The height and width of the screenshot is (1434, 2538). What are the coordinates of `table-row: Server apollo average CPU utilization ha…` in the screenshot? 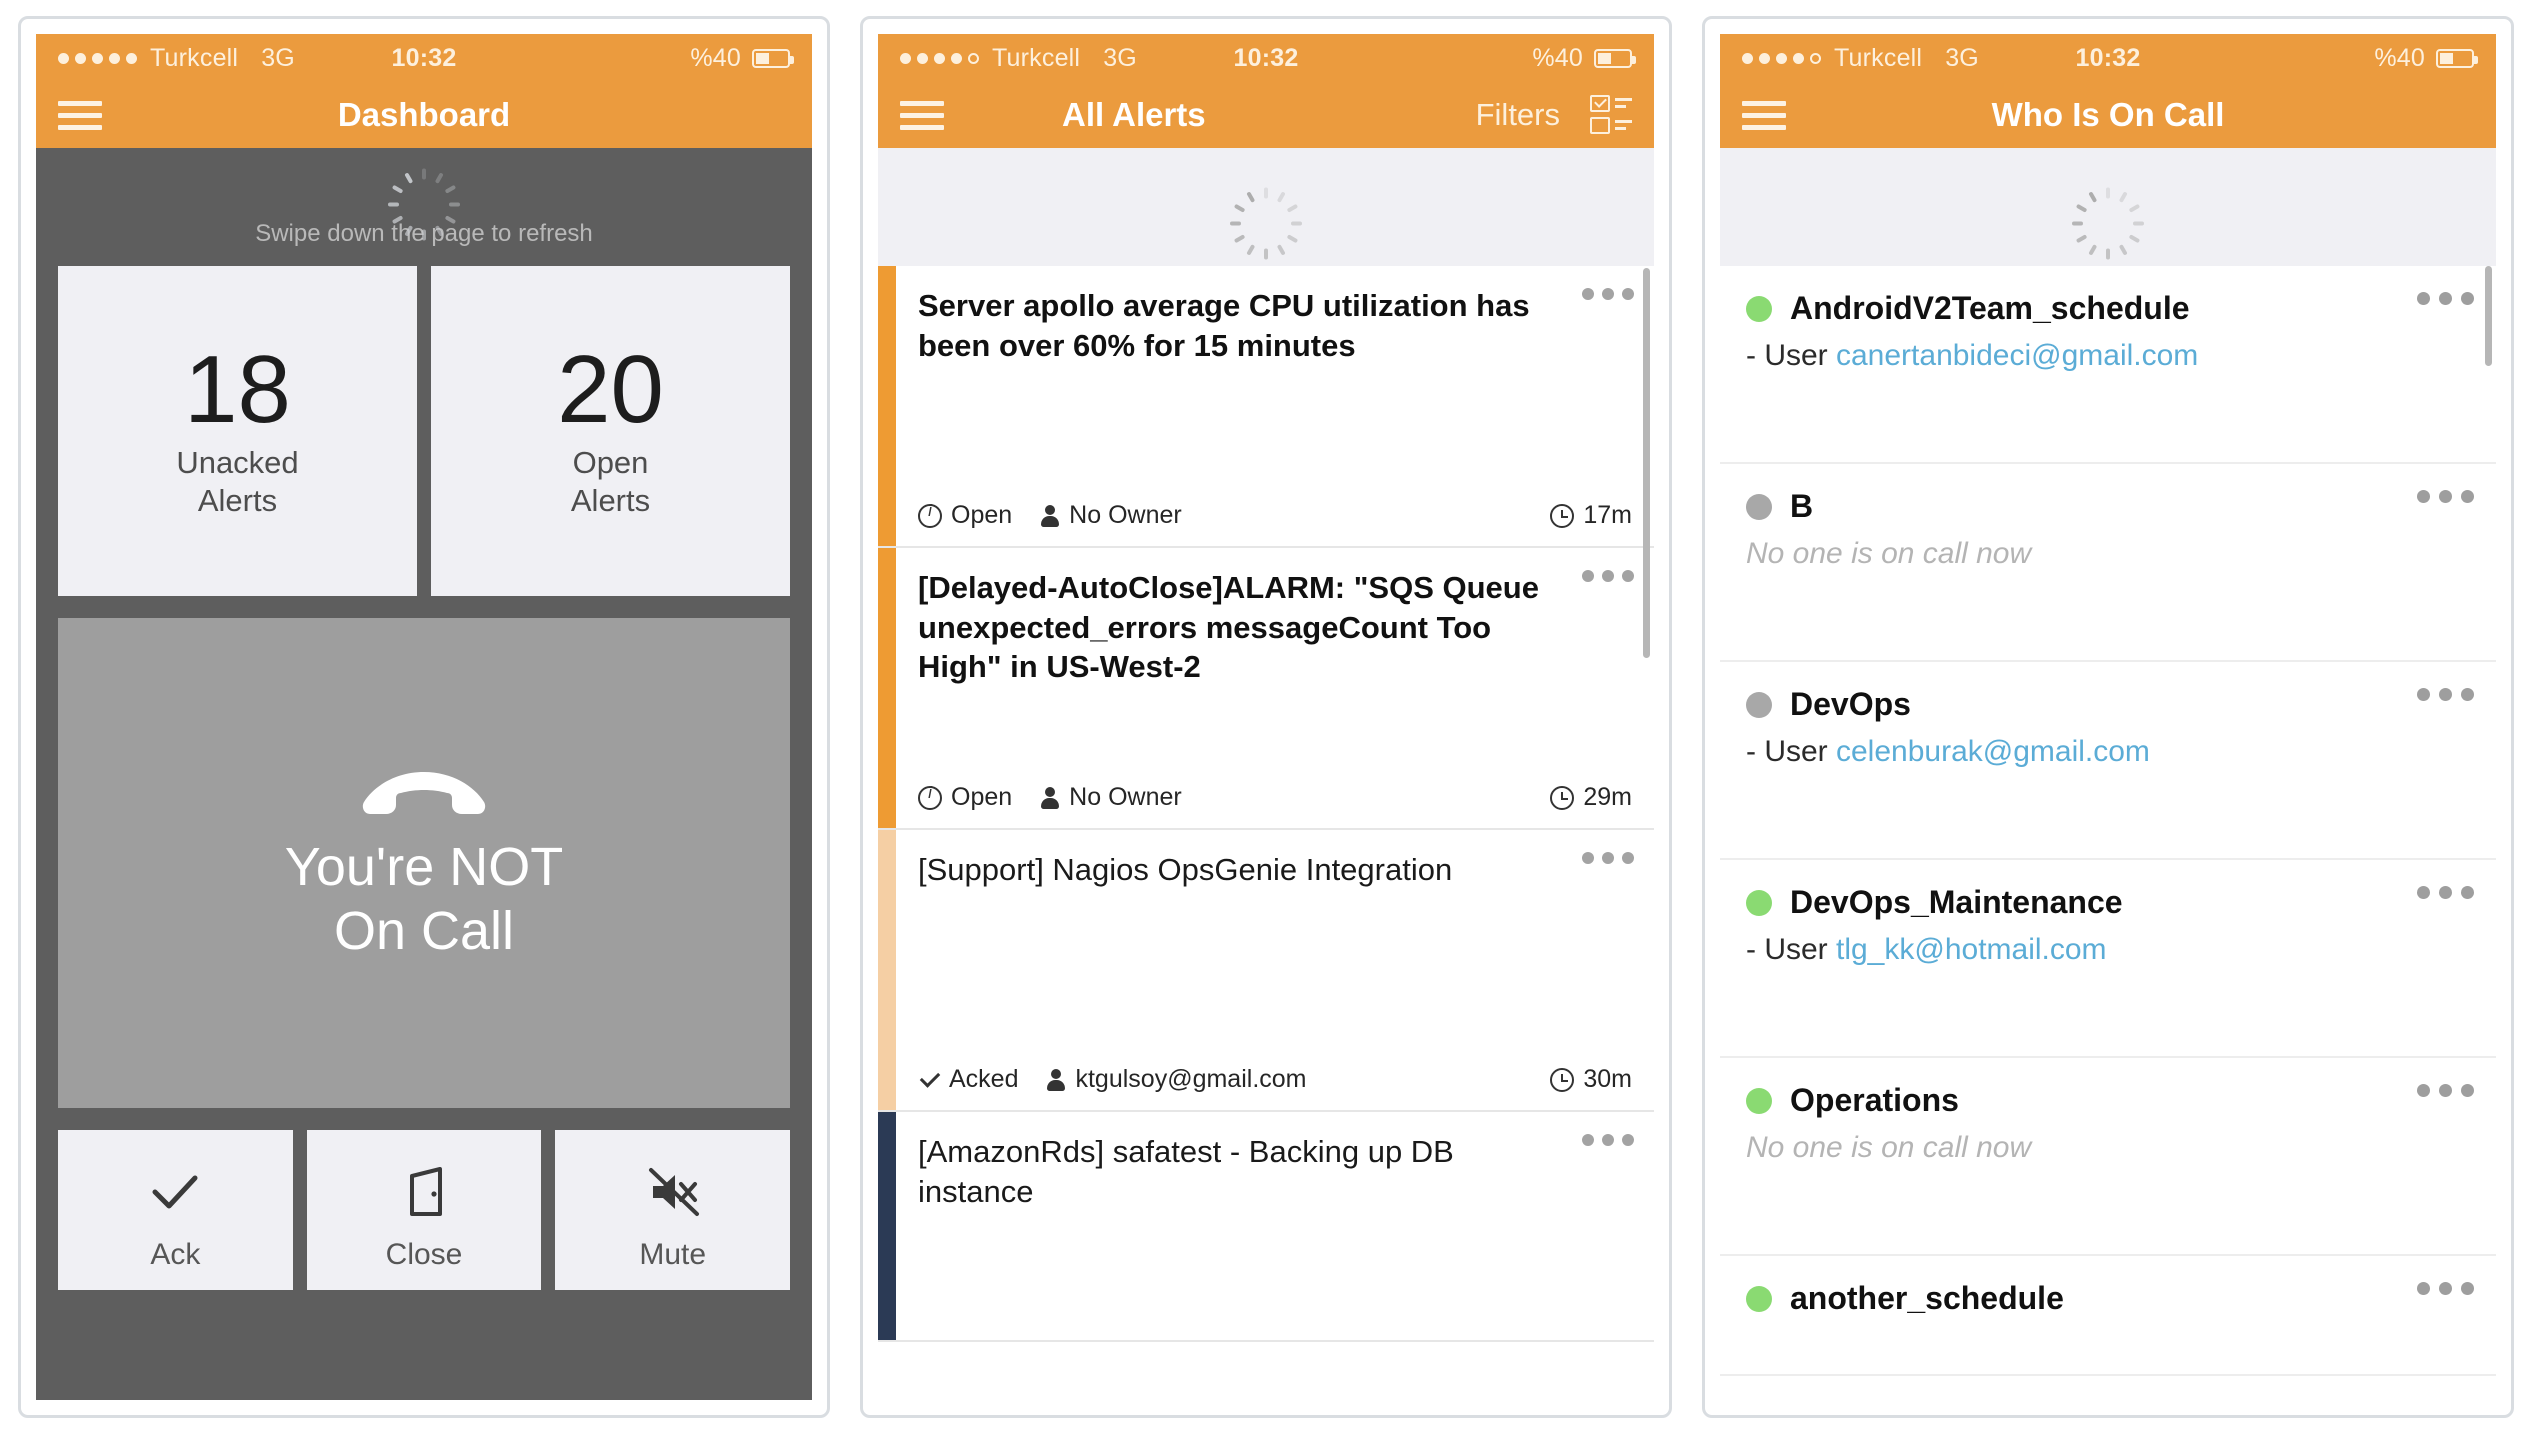 It's located at (1266, 407).